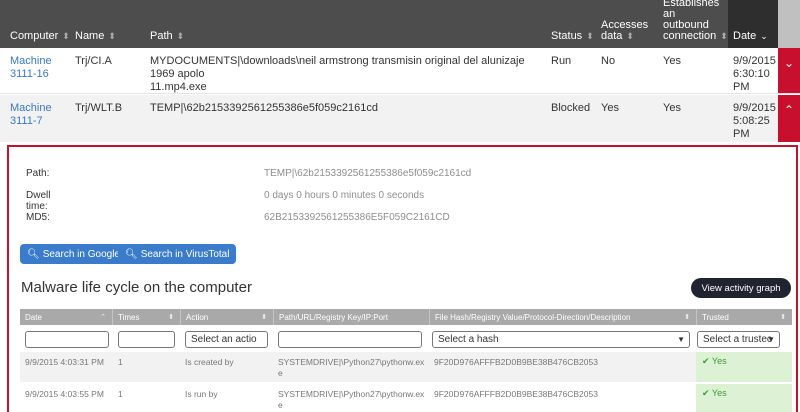  What do you see at coordinates (136, 287) in the screenshot?
I see `section-title: Malware life cycle on the computer` at bounding box center [136, 287].